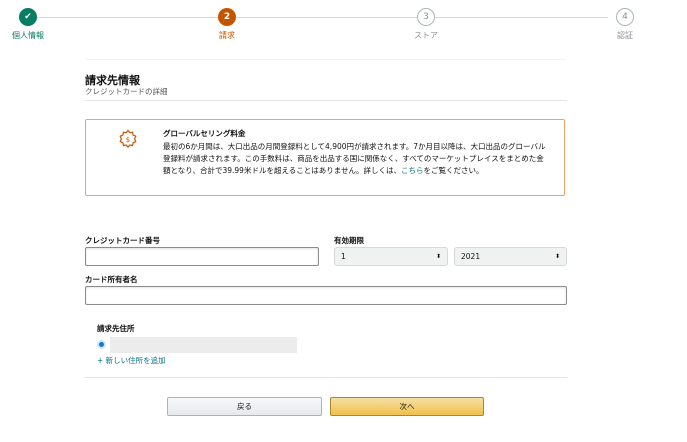 The image size is (687, 442). What do you see at coordinates (510, 256) in the screenshot?
I see `expiry-year-select: 2021 ⬍` at bounding box center [510, 256].